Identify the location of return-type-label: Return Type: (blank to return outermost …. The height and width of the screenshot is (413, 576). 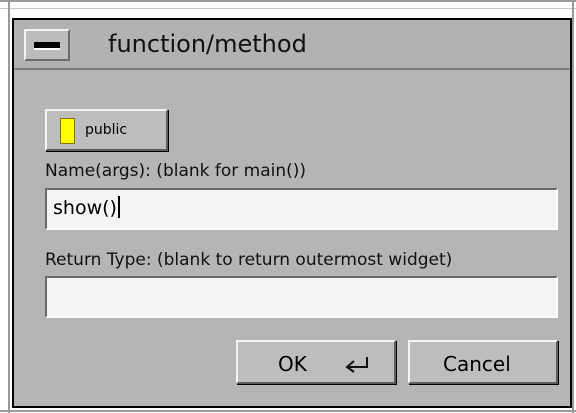
(249, 260).